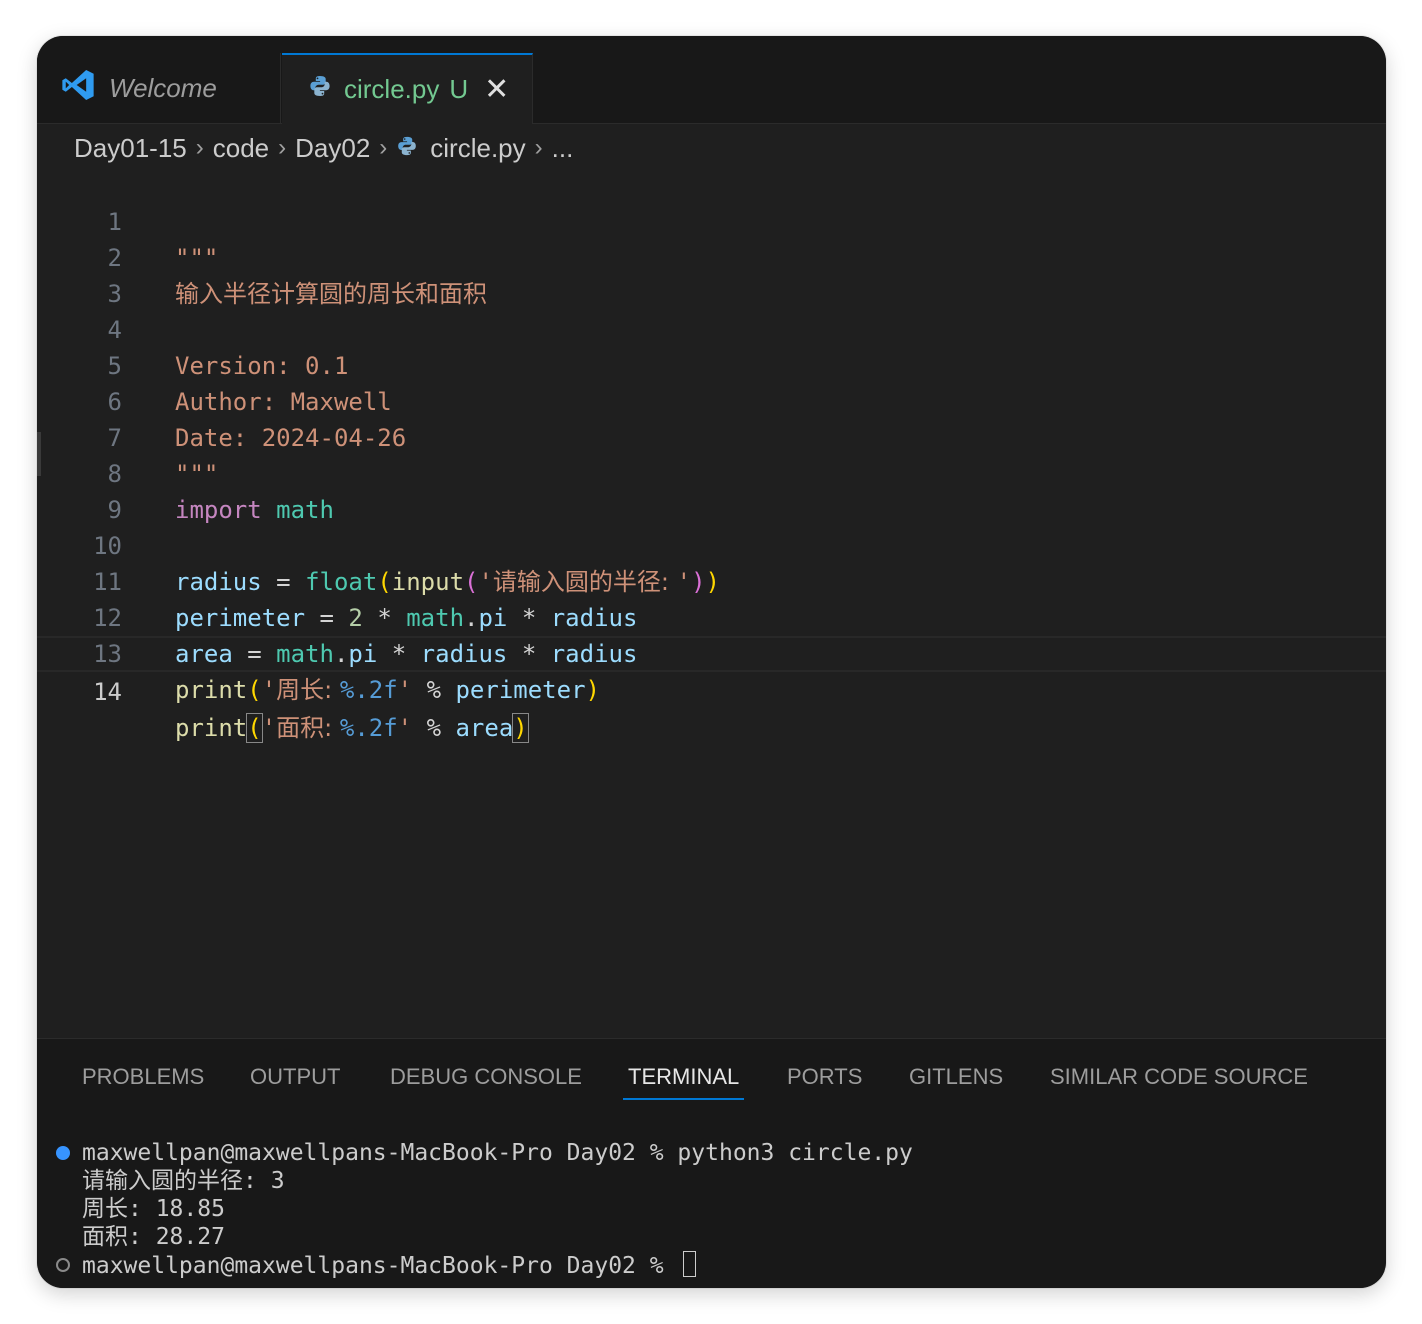  Describe the element at coordinates (484, 728) in the screenshot. I see `token-variable: area` at that location.